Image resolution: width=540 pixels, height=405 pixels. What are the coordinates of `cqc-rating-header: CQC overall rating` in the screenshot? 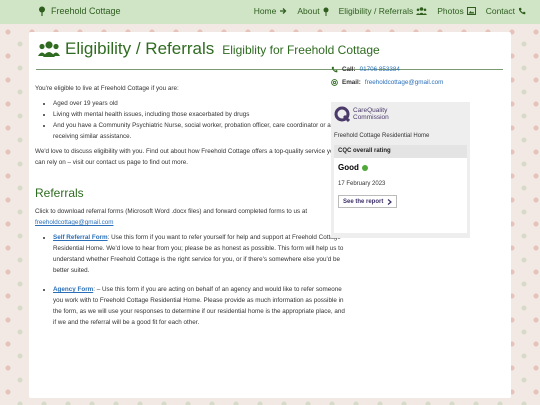 It's located at (400, 151).